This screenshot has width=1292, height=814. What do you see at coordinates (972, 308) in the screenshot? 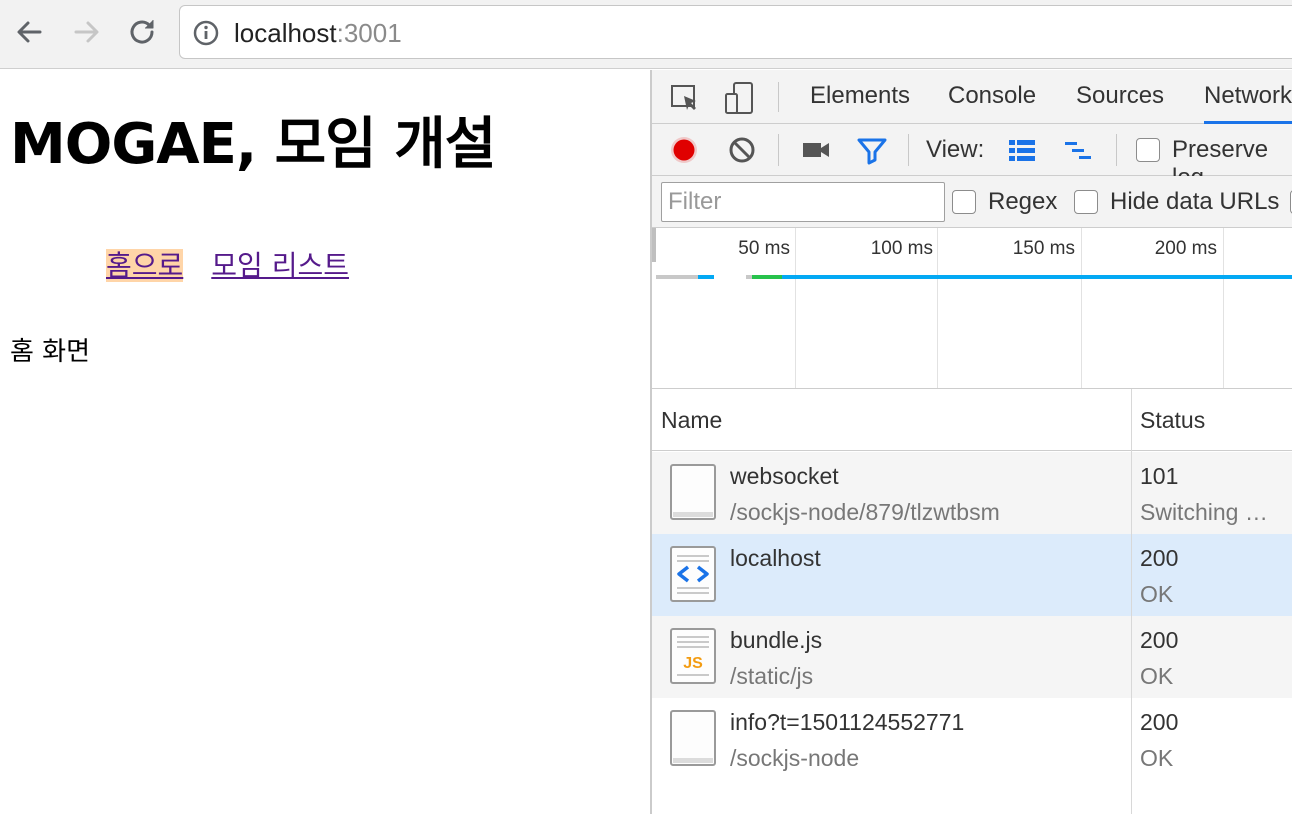
I see `timeline-overview: 50 ms 100 ms 150 ms 200 ms` at bounding box center [972, 308].